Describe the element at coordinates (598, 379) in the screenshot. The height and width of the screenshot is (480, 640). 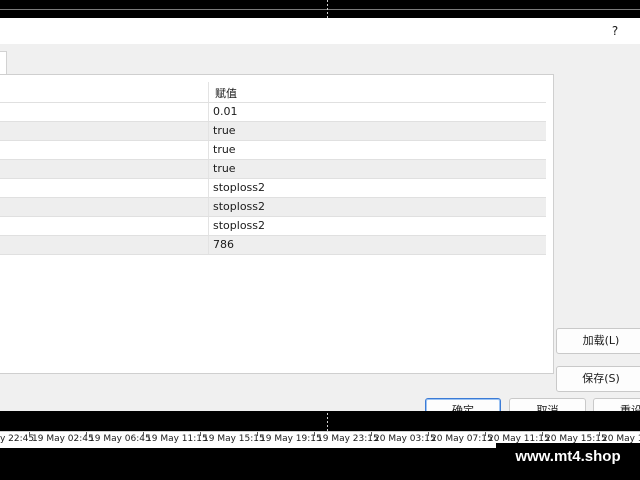
I see `save-button: 保存(S)` at that location.